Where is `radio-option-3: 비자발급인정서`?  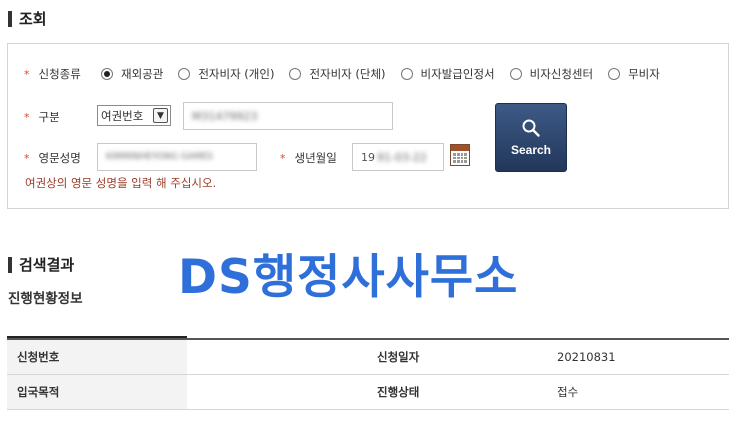
radio-option-3: 비자발급인정서 is located at coordinates (447, 74).